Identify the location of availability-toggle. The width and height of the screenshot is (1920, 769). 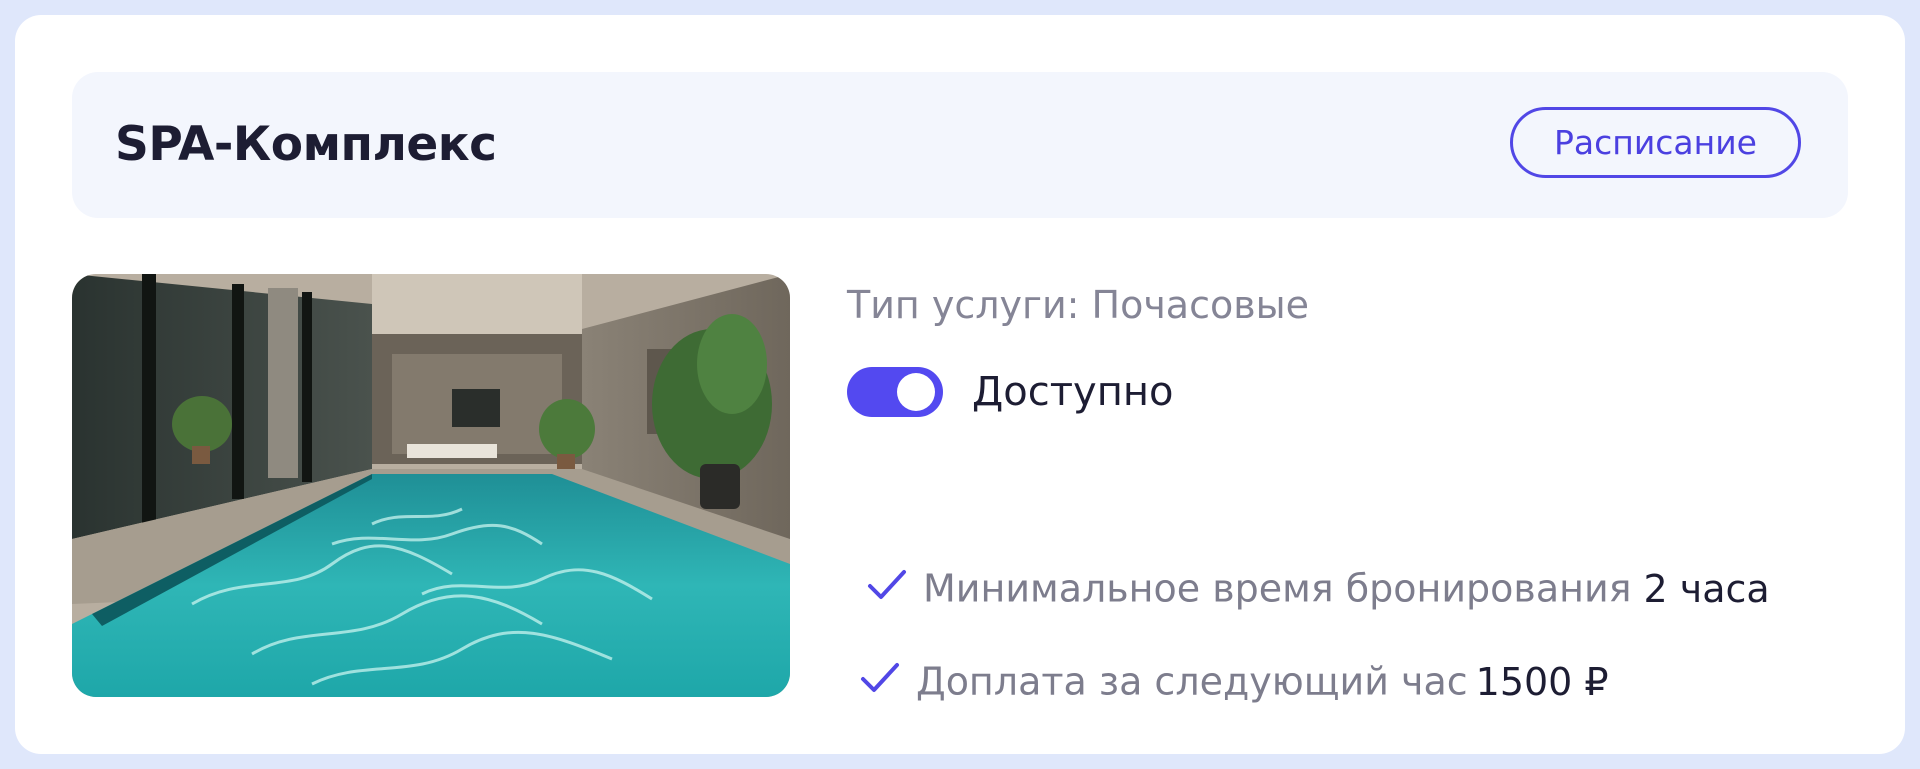
(895, 392).